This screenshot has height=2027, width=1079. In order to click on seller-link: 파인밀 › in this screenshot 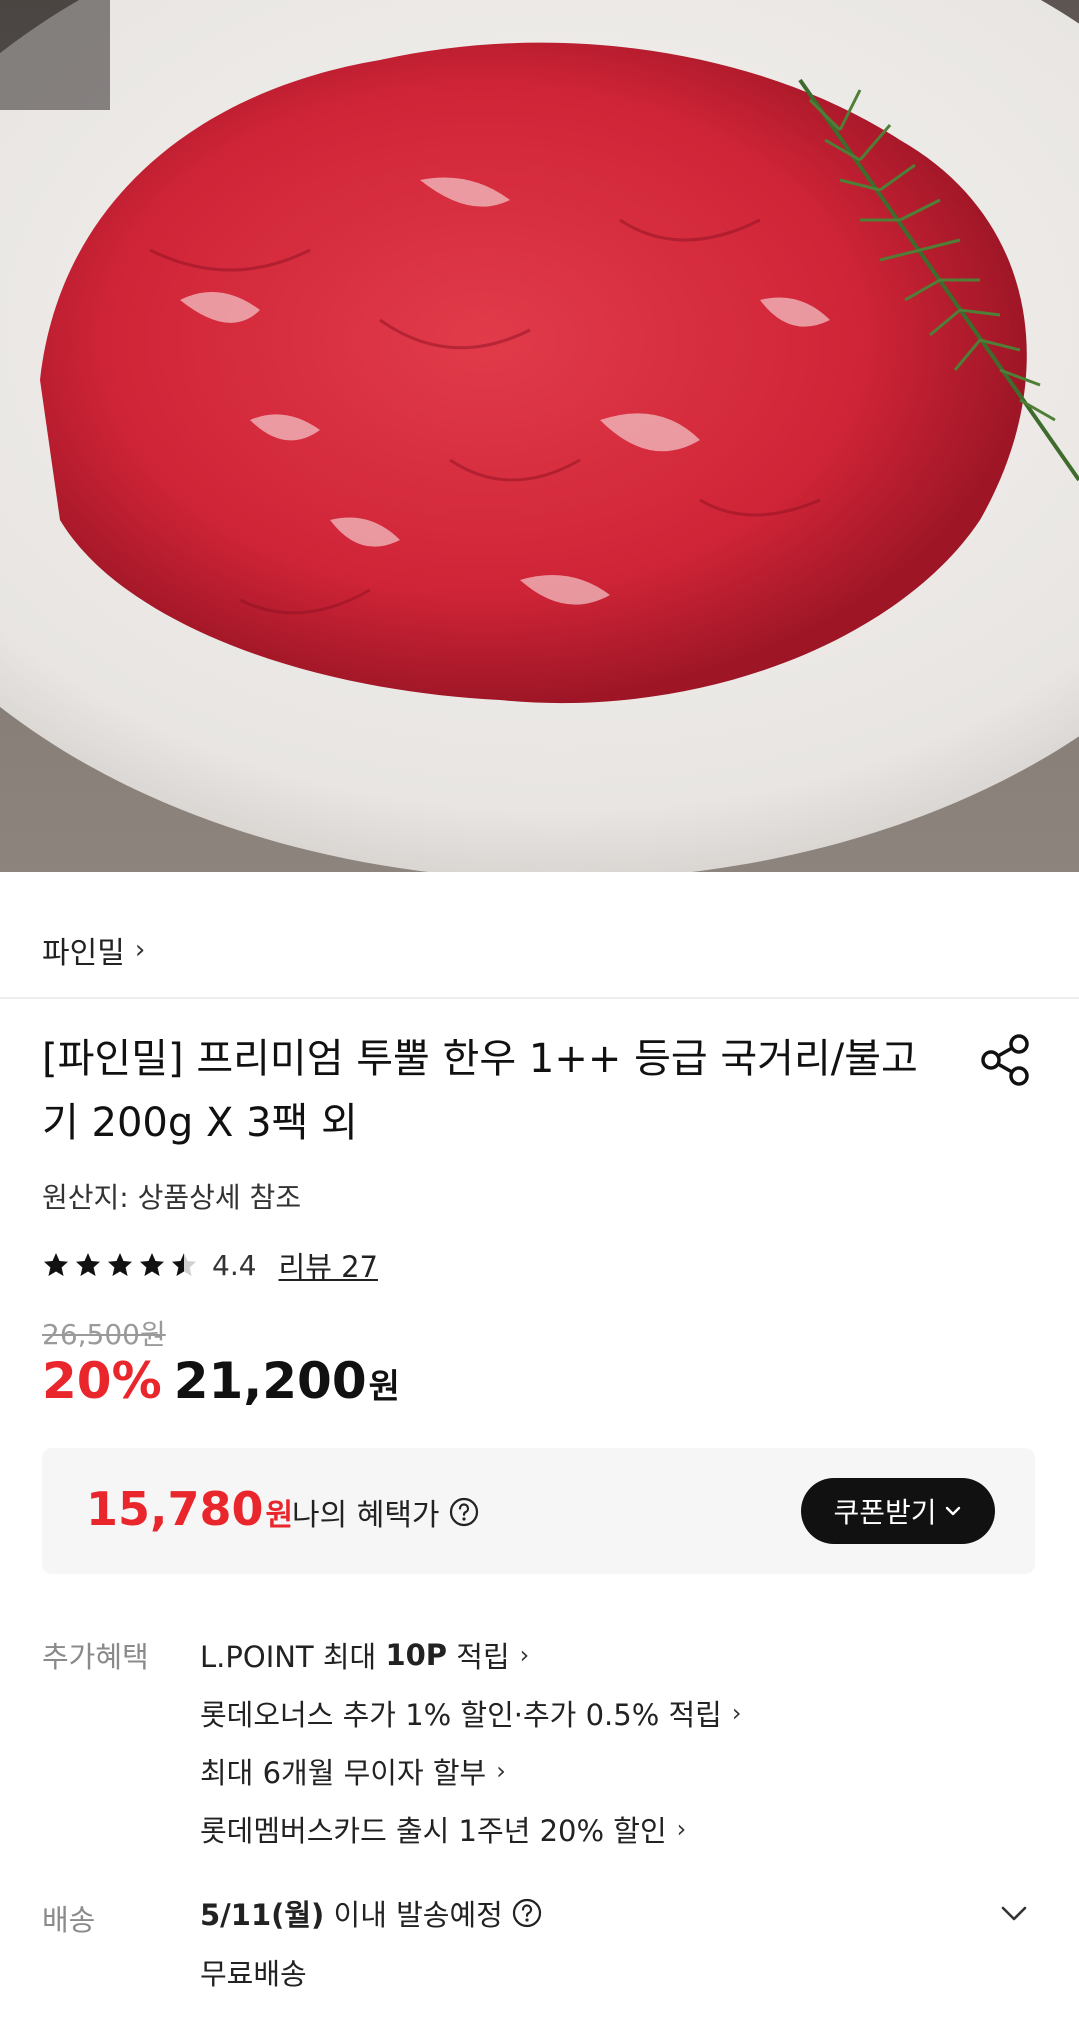, I will do `click(93, 950)`.